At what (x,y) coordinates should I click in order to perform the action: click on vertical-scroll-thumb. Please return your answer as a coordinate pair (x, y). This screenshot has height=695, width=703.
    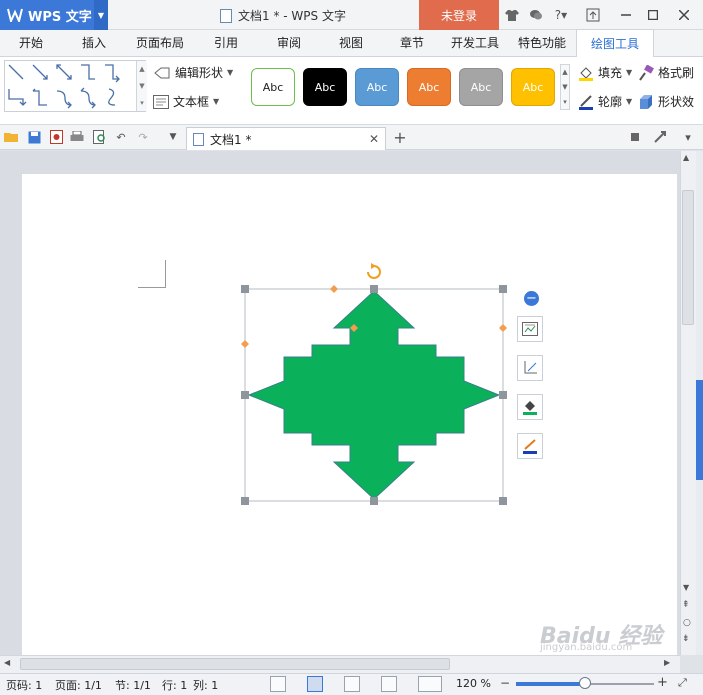
    Looking at the image, I should click on (688, 257).